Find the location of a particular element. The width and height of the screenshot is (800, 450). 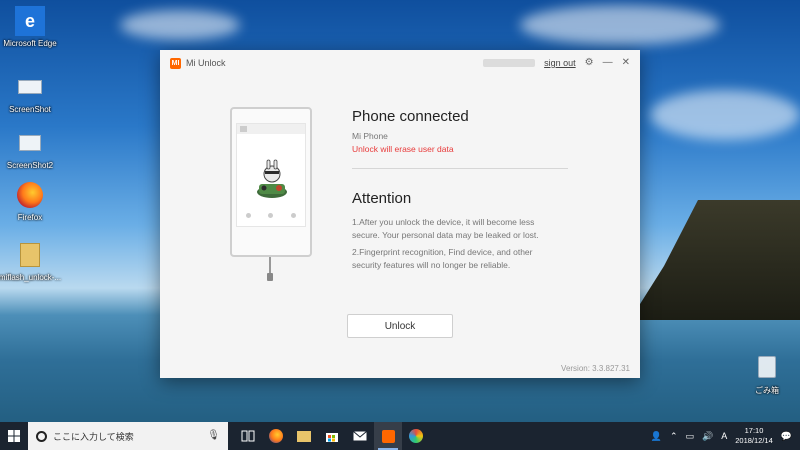

desktop-icon-screenshot: ScreenShot is located at coordinates (33, 93).